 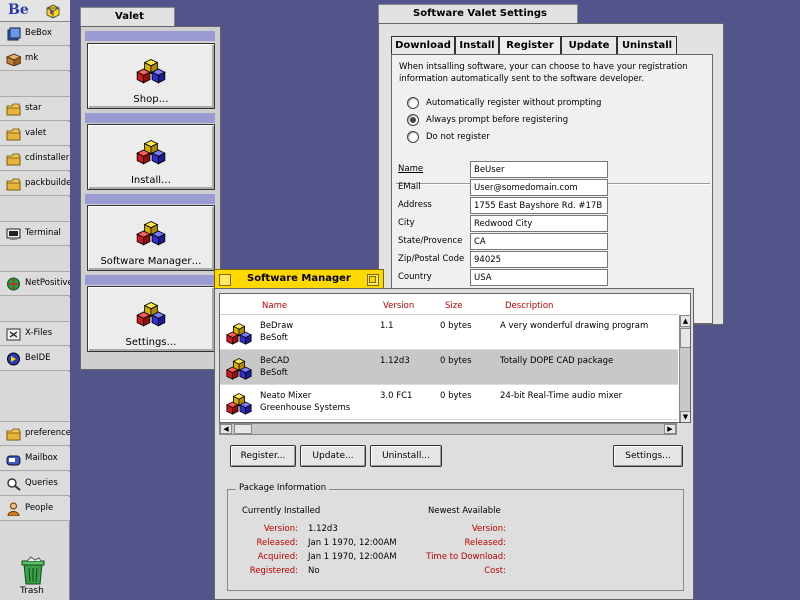 I want to click on scroll-right-icon: ▶, so click(x=670, y=429).